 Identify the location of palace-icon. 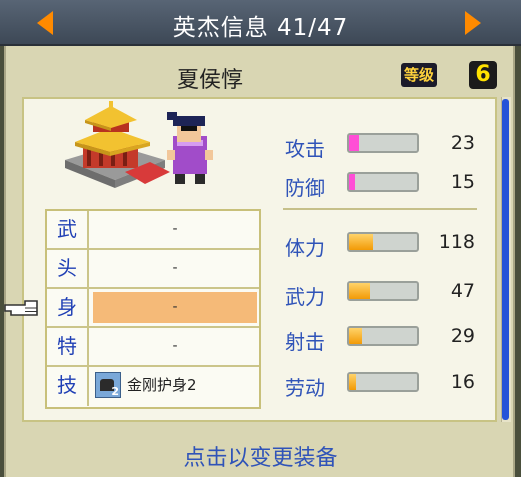
(117, 144).